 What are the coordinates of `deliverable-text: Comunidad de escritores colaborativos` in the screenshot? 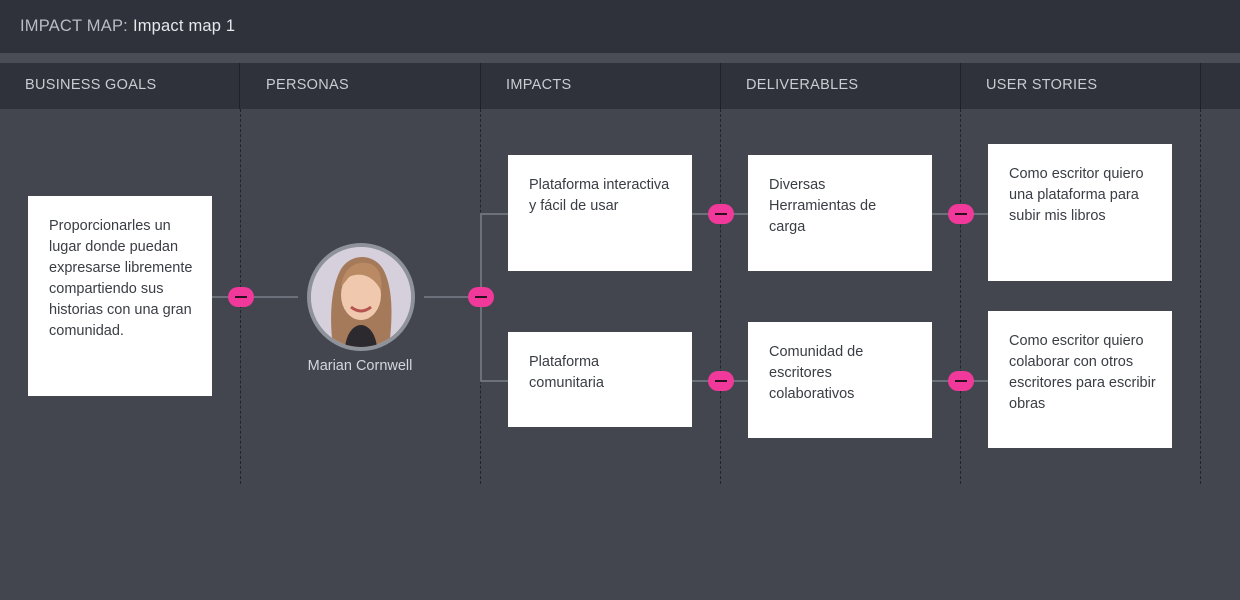 It's located at (816, 373).